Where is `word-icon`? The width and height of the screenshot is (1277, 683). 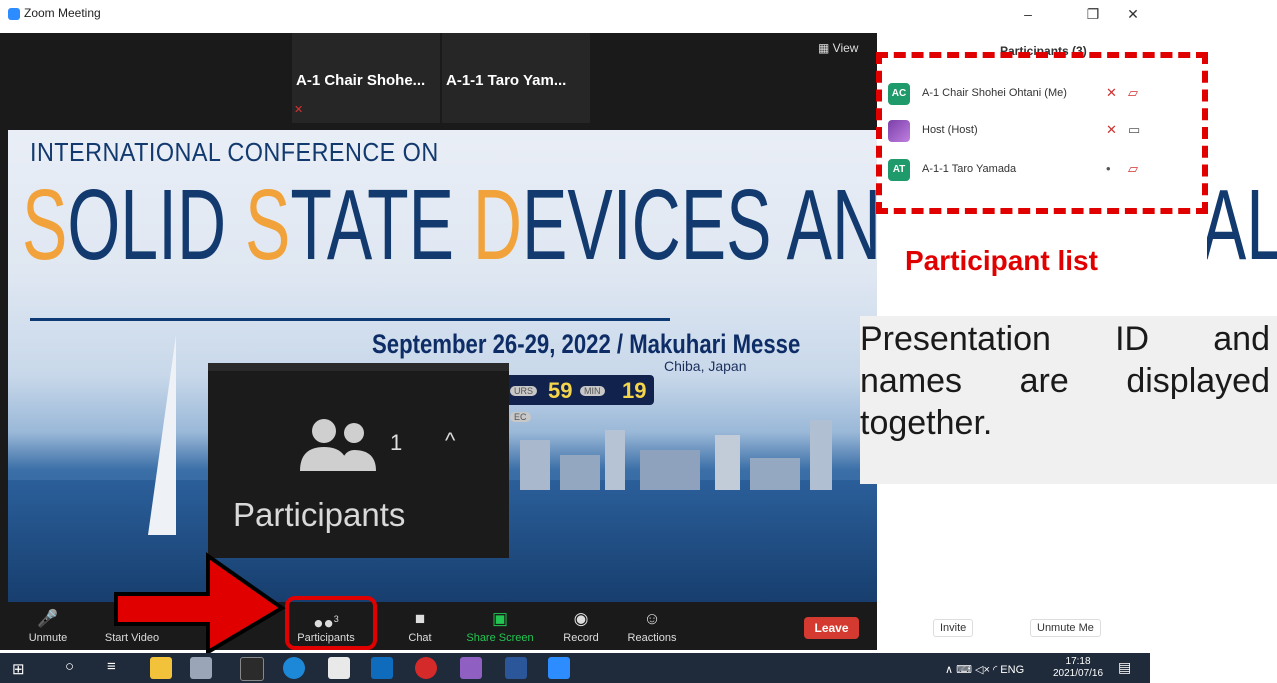 word-icon is located at coordinates (516, 668).